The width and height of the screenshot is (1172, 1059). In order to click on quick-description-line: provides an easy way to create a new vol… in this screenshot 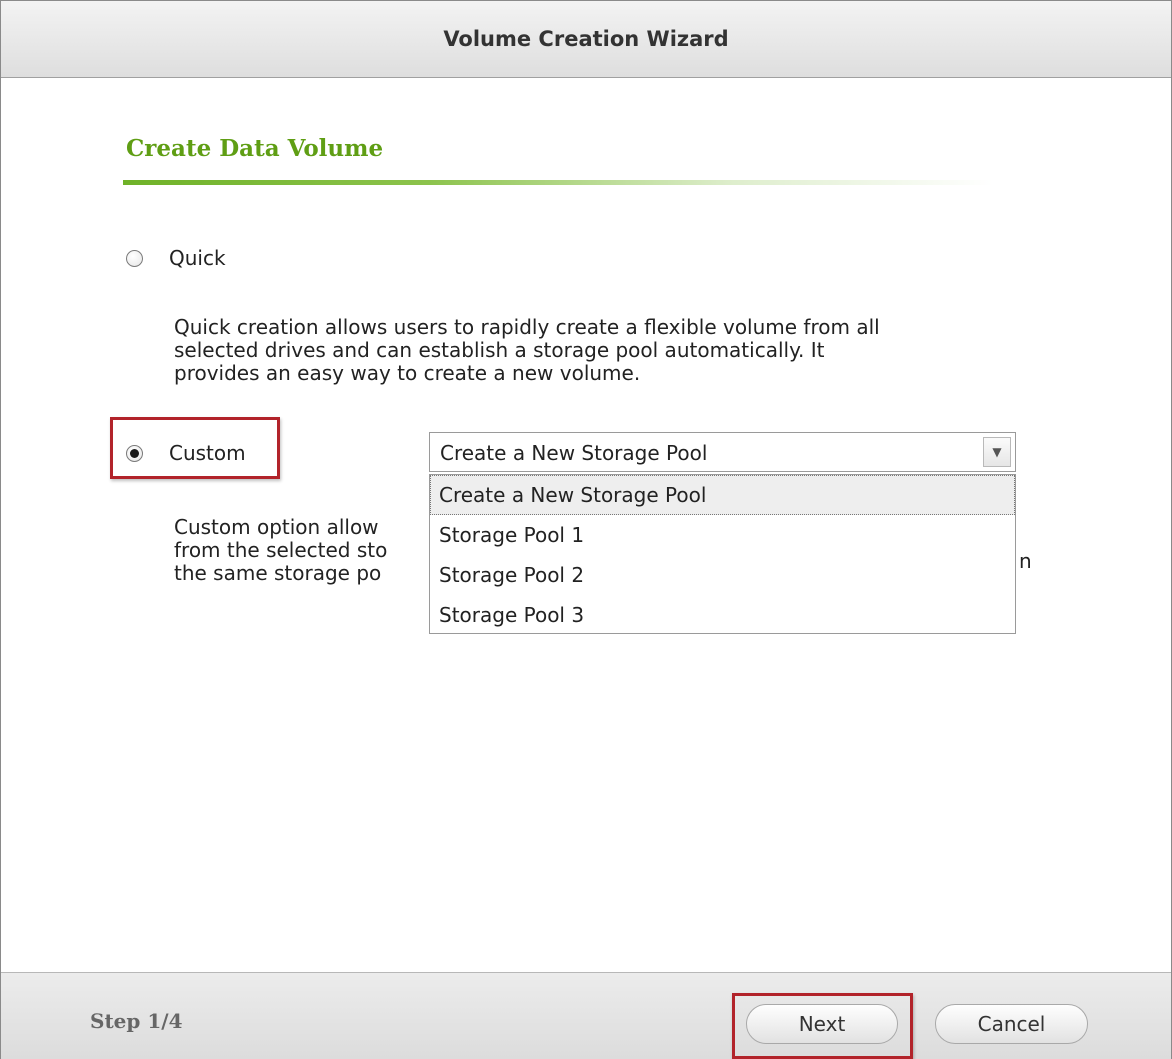, I will do `click(407, 373)`.